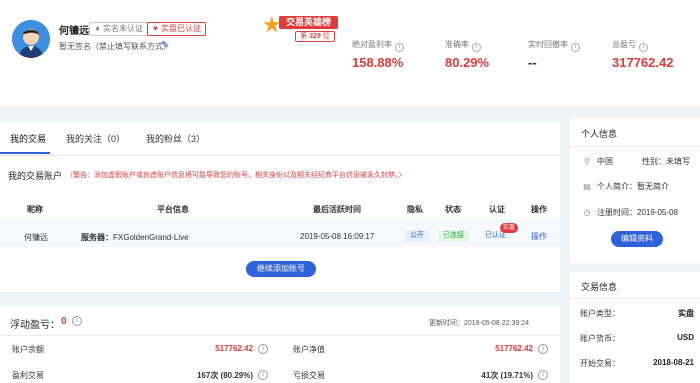 The width and height of the screenshot is (700, 383). I want to click on rank-value: 329, so click(314, 36).